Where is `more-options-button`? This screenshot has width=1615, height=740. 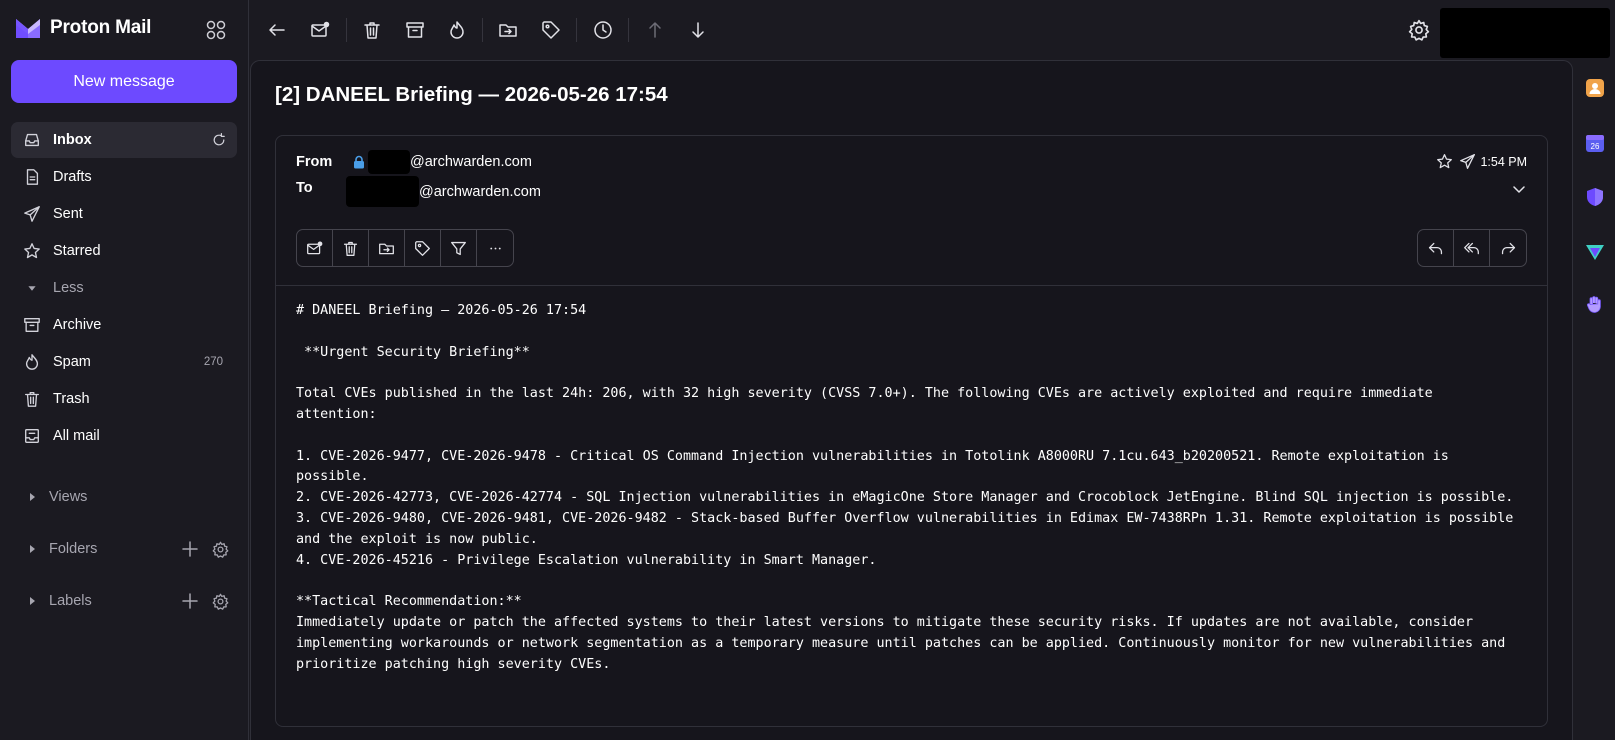 more-options-button is located at coordinates (495, 248).